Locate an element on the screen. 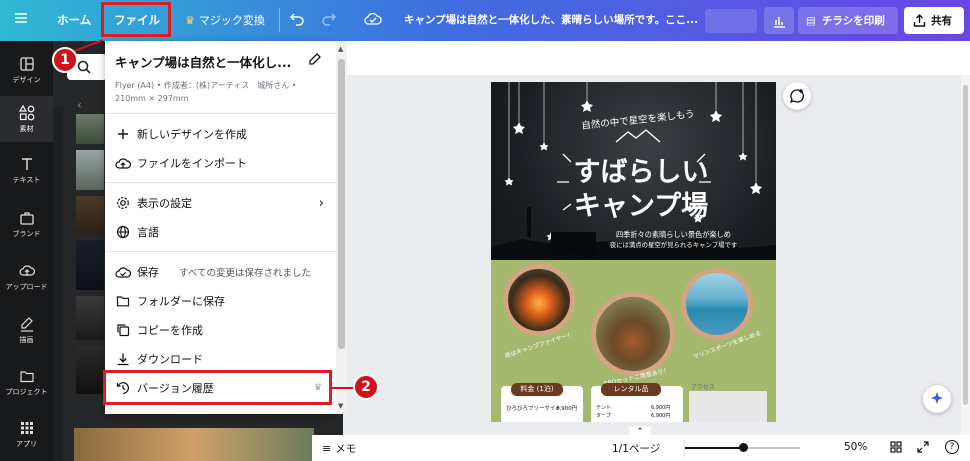  access-label: アクセス is located at coordinates (703, 387).